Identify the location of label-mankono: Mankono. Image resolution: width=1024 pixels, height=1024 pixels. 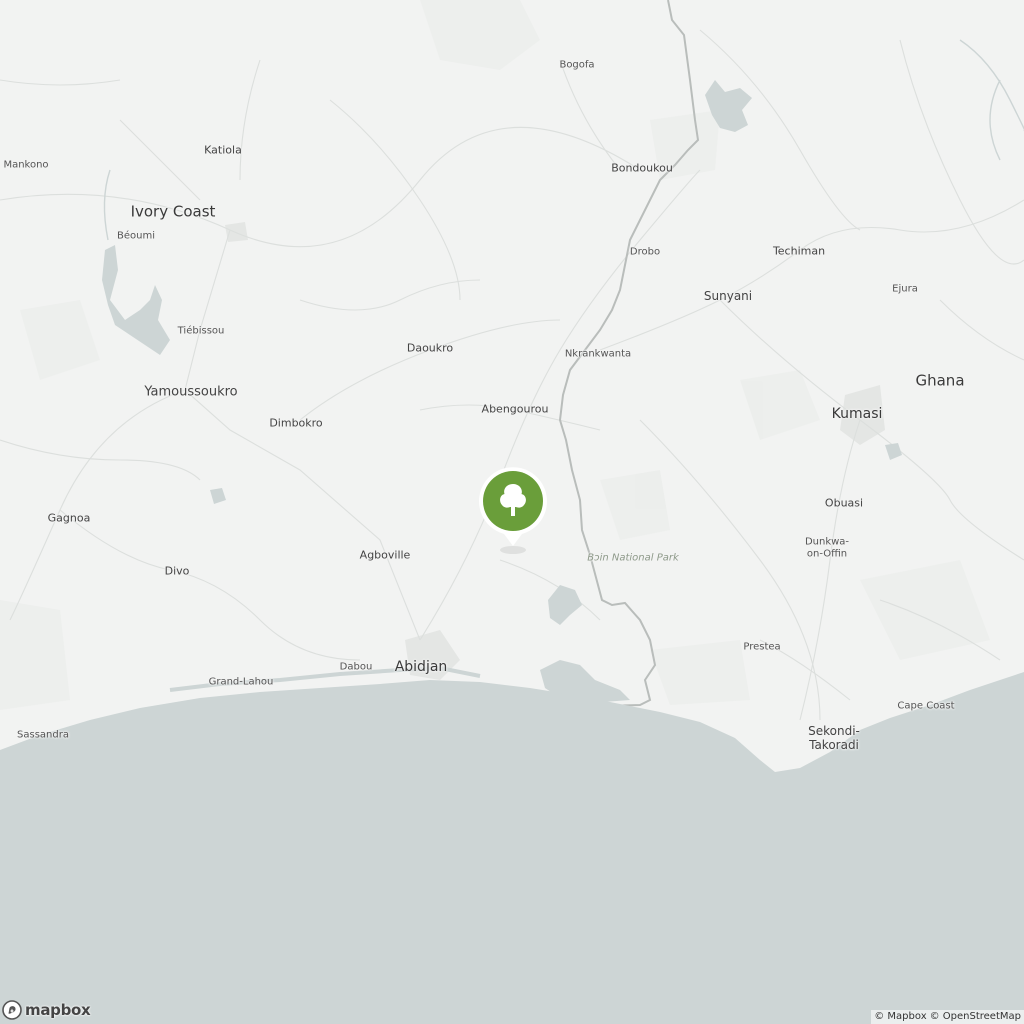
(26, 165).